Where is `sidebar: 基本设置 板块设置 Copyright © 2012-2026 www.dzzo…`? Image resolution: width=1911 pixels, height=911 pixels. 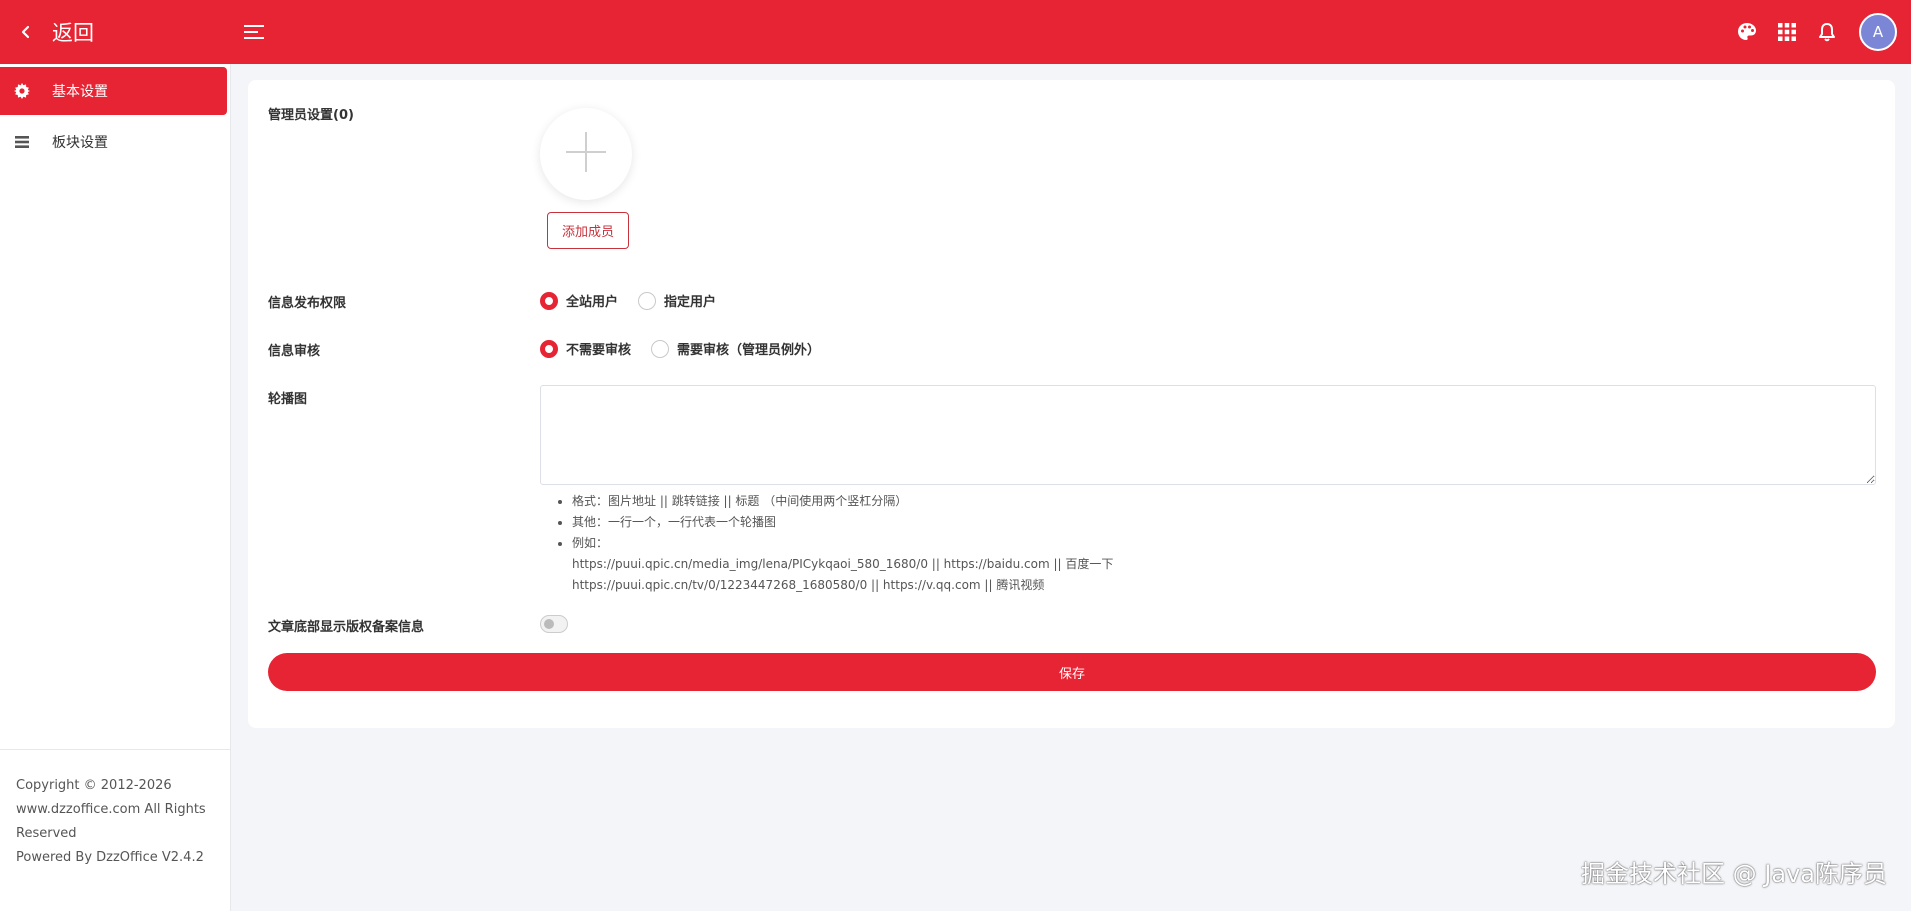 sidebar: 基本设置 板块设置 Copyright © 2012-2026 www.dzzo… is located at coordinates (115, 487).